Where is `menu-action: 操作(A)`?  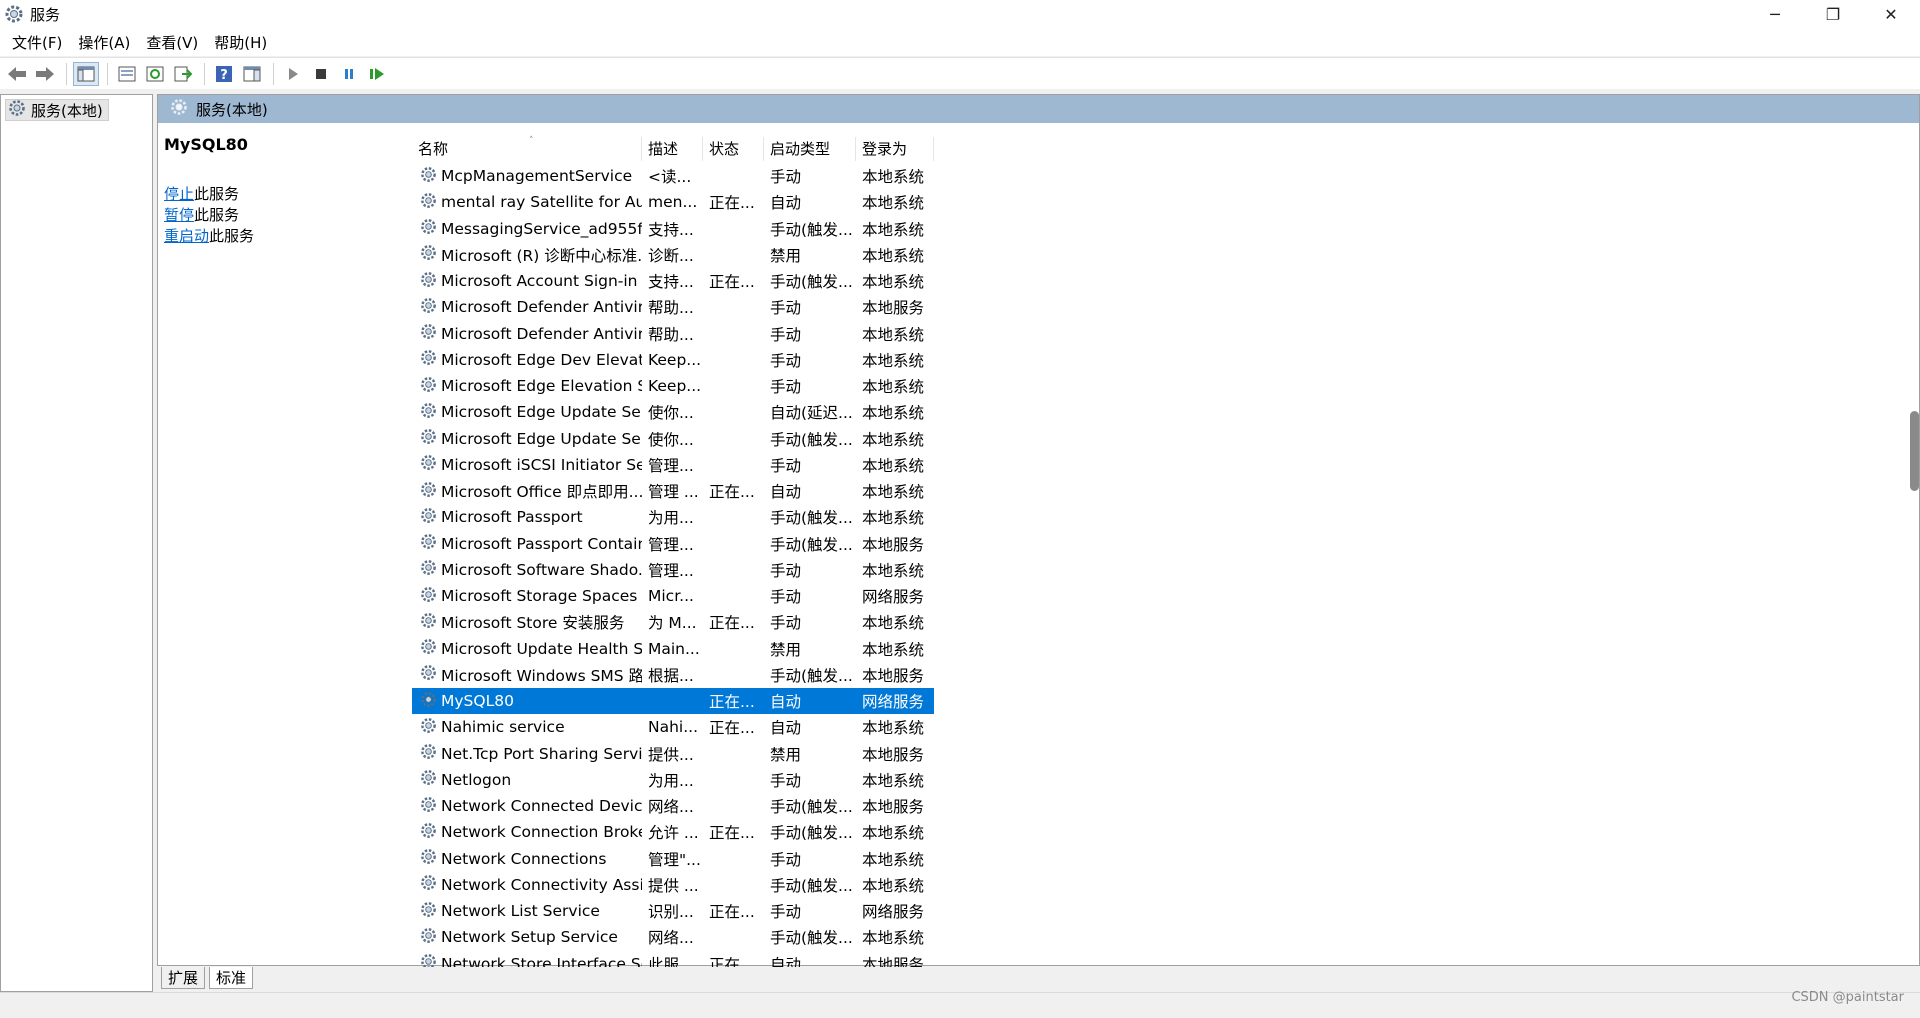
menu-action: 操作(A) is located at coordinates (104, 42).